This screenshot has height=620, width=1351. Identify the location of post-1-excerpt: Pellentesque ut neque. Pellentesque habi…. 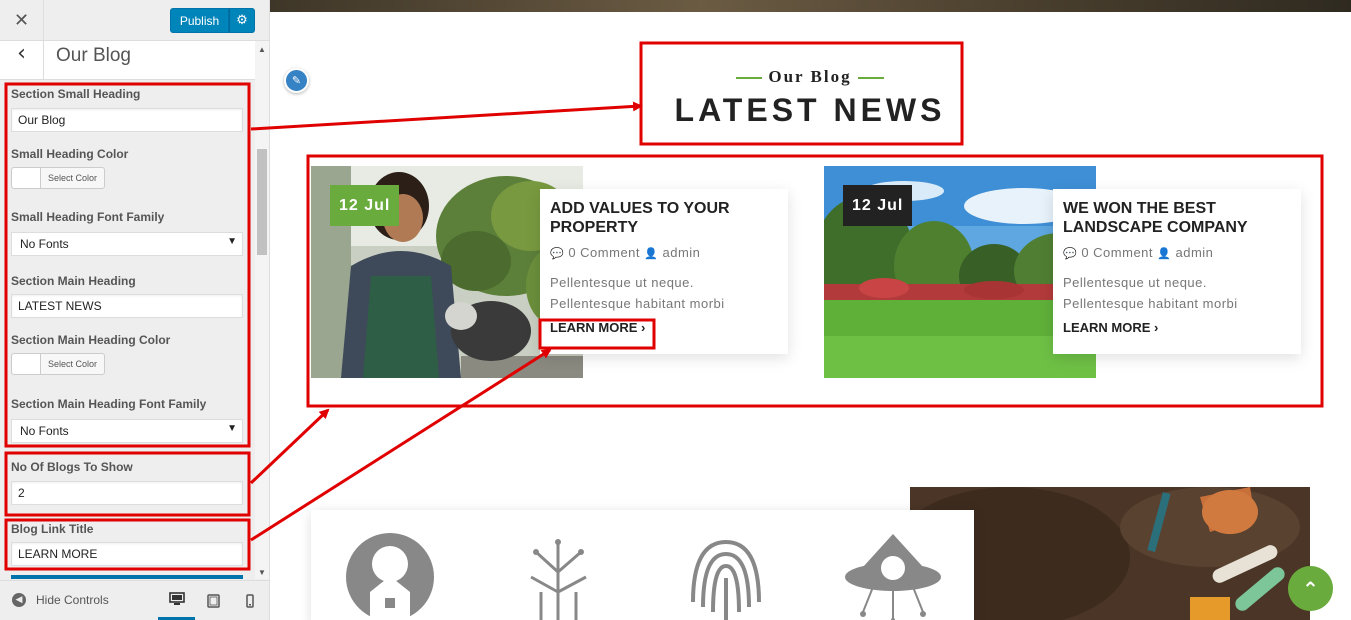
(664, 293).